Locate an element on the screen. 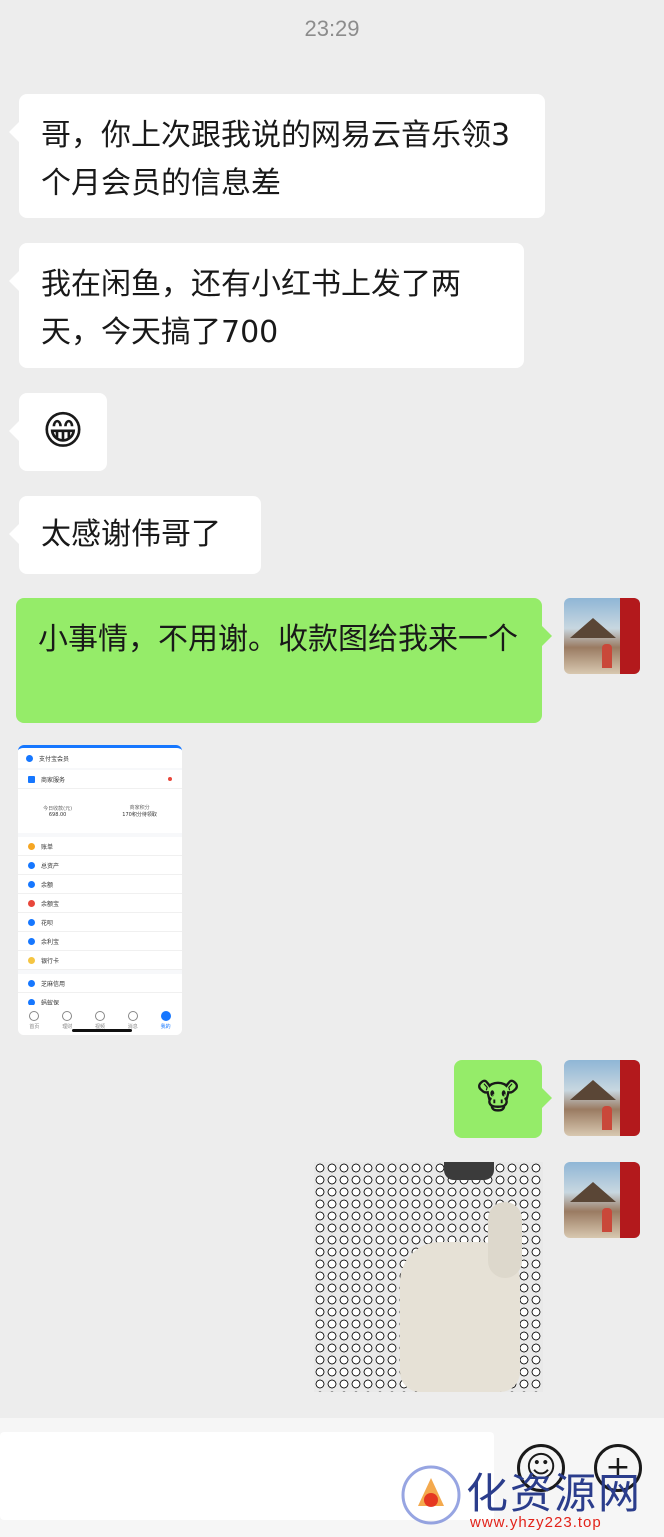 The width and height of the screenshot is (664, 1537). screenshot-menu-item: 余额宝 is located at coordinates (100, 903).